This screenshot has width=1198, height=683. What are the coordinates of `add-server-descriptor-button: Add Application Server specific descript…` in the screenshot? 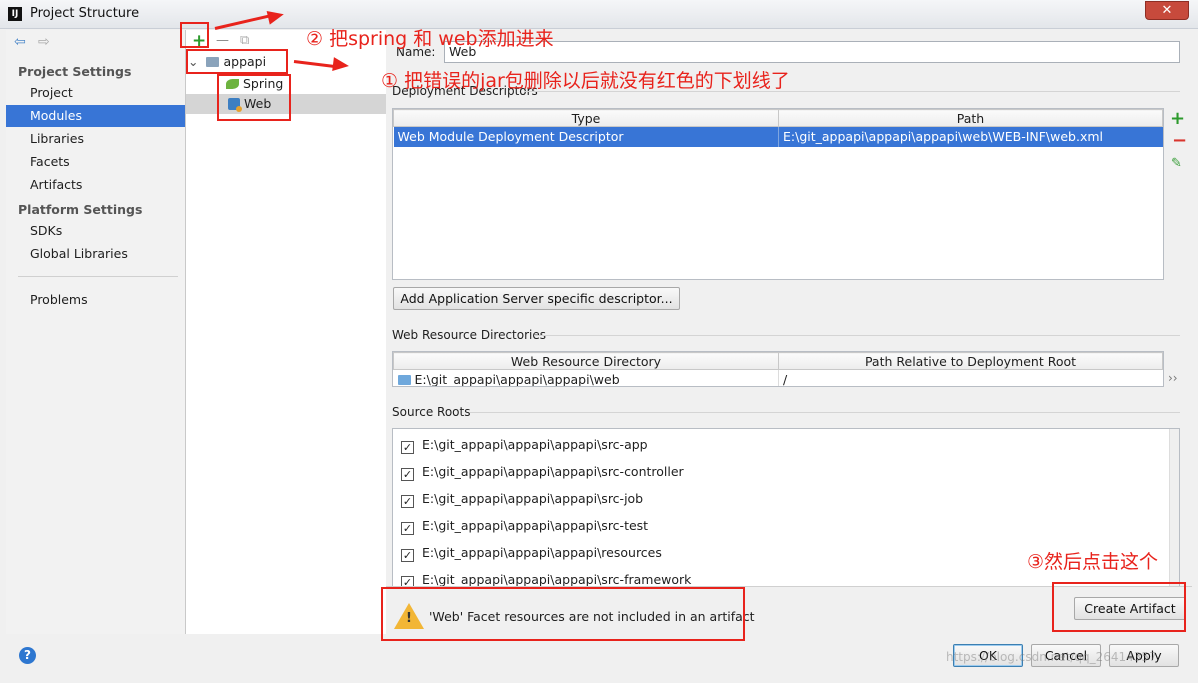 It's located at (536, 298).